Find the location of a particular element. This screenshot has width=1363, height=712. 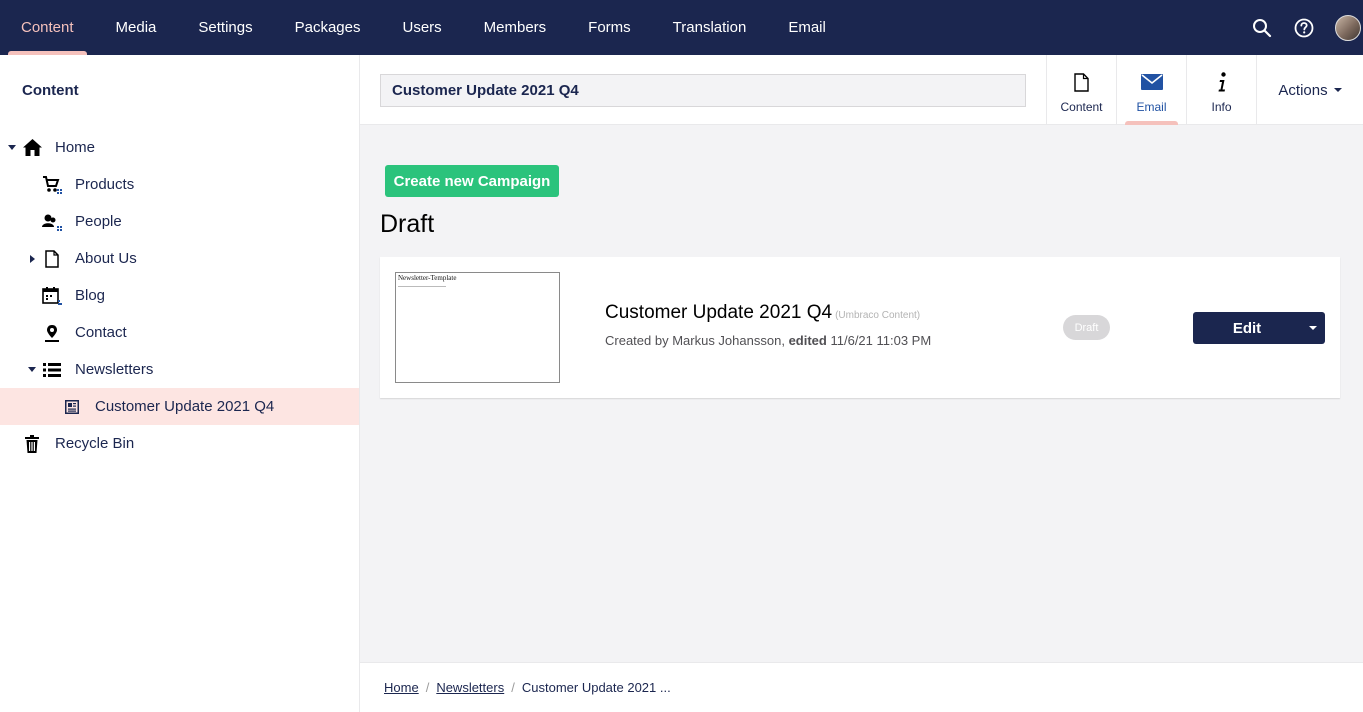

nav-users-label: Users is located at coordinates (422, 27).